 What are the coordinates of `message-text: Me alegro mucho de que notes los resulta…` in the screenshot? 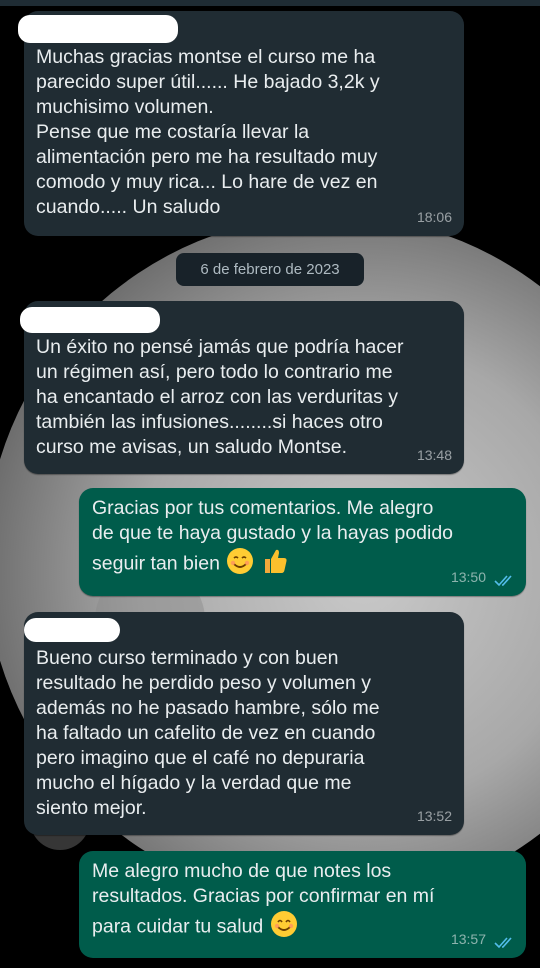 It's located at (263, 899).